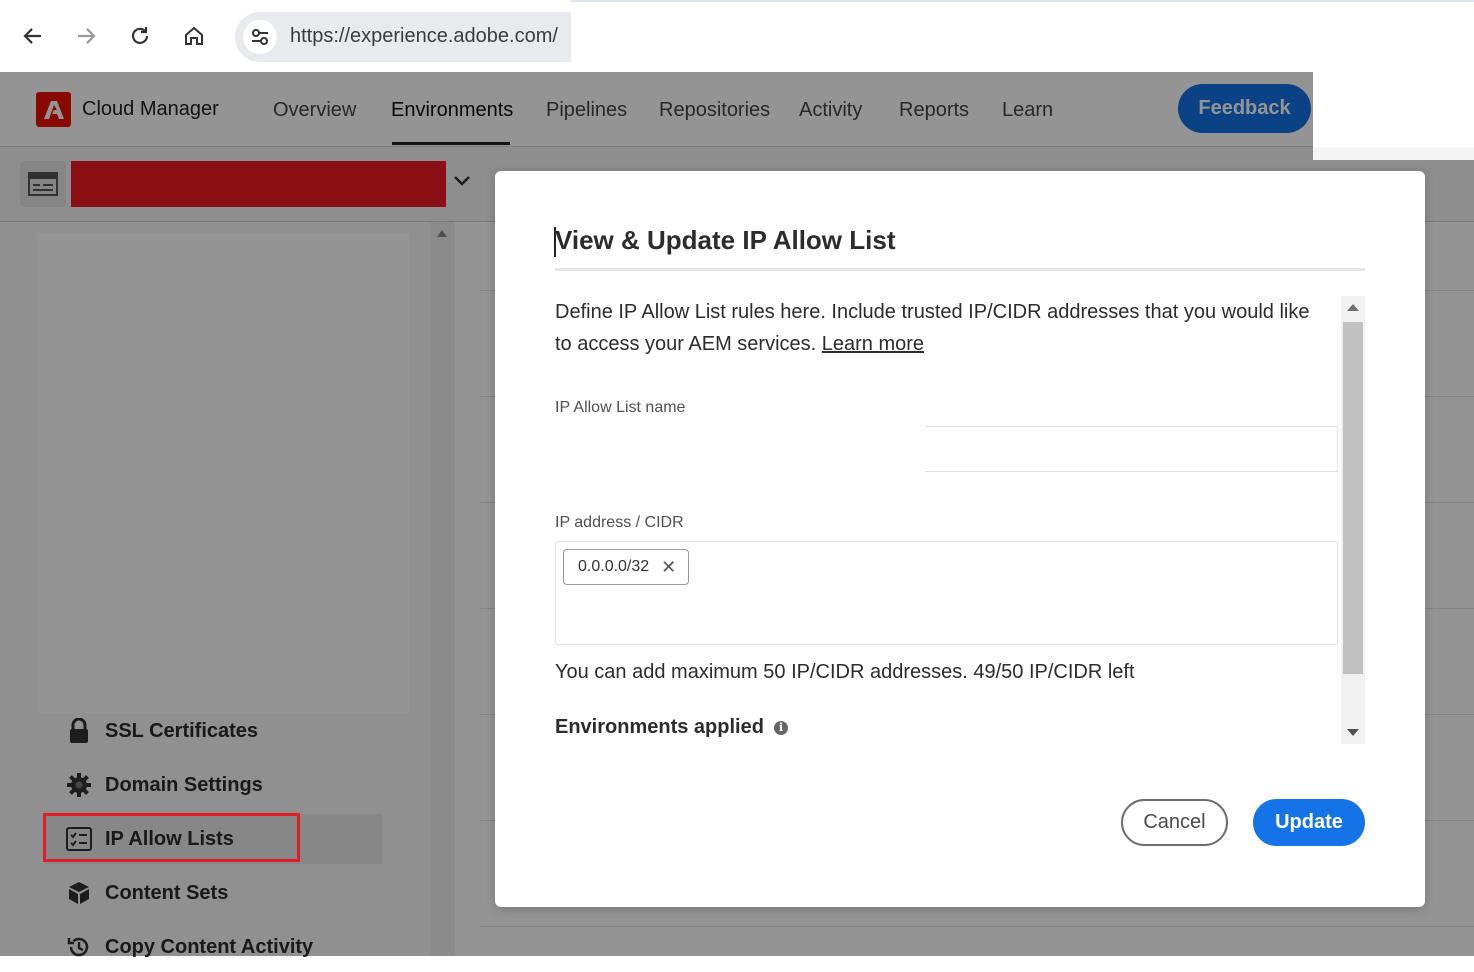 The width and height of the screenshot is (1474, 972). I want to click on dialog-divider, so click(960, 269).